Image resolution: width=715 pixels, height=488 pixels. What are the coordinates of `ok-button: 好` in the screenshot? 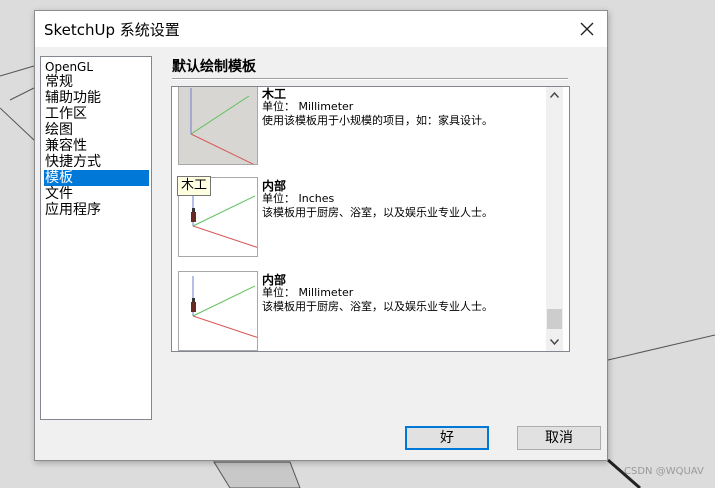 It's located at (447, 438).